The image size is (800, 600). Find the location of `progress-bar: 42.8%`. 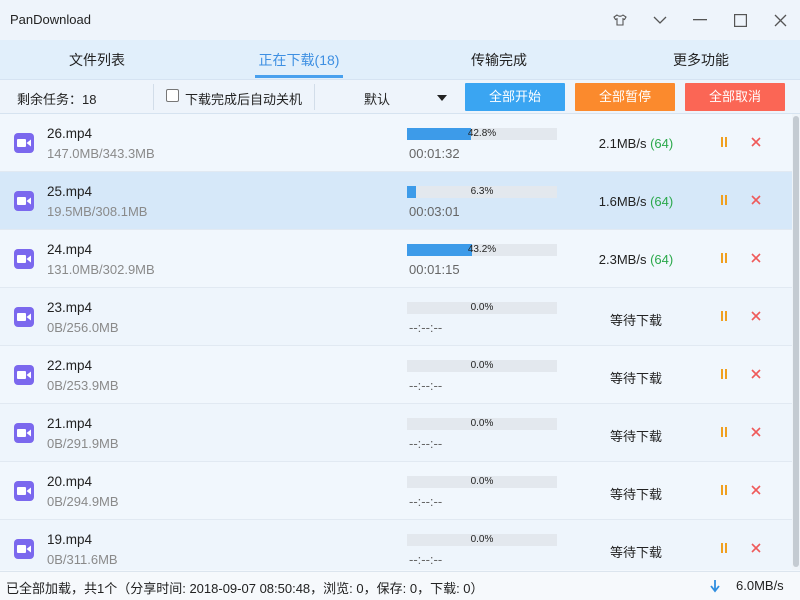

progress-bar: 42.8% is located at coordinates (482, 134).